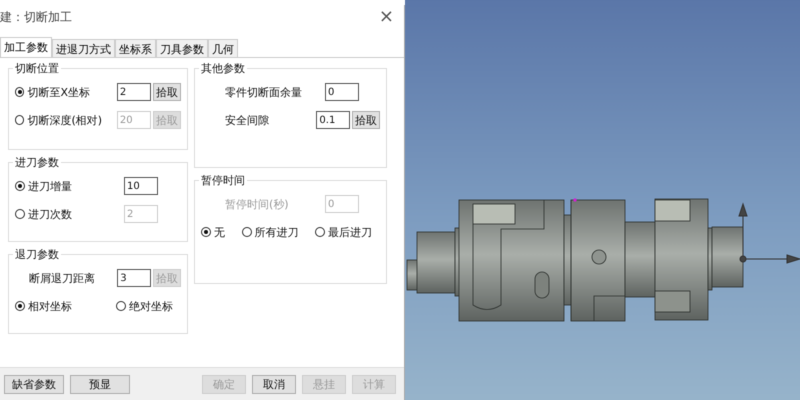  What do you see at coordinates (100, 384) in the screenshot?
I see `dialog-button: 预显` at bounding box center [100, 384].